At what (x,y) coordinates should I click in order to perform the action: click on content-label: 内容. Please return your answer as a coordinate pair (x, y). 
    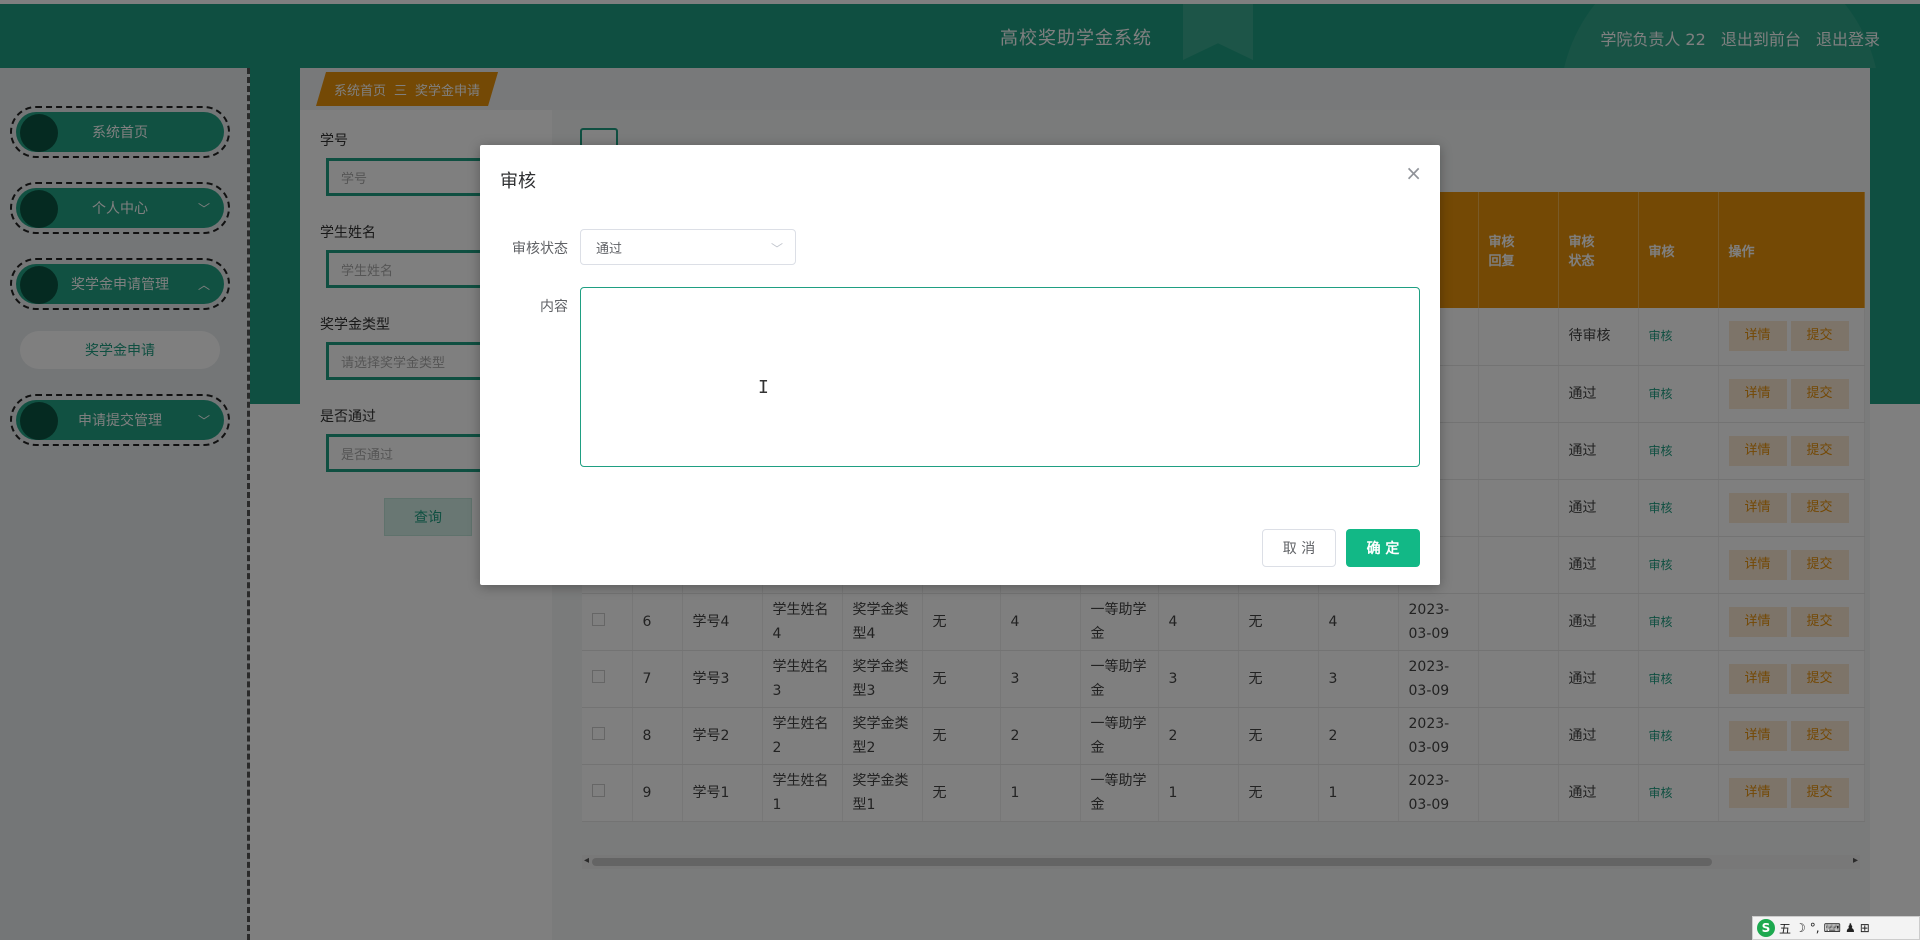
    Looking at the image, I should click on (554, 307).